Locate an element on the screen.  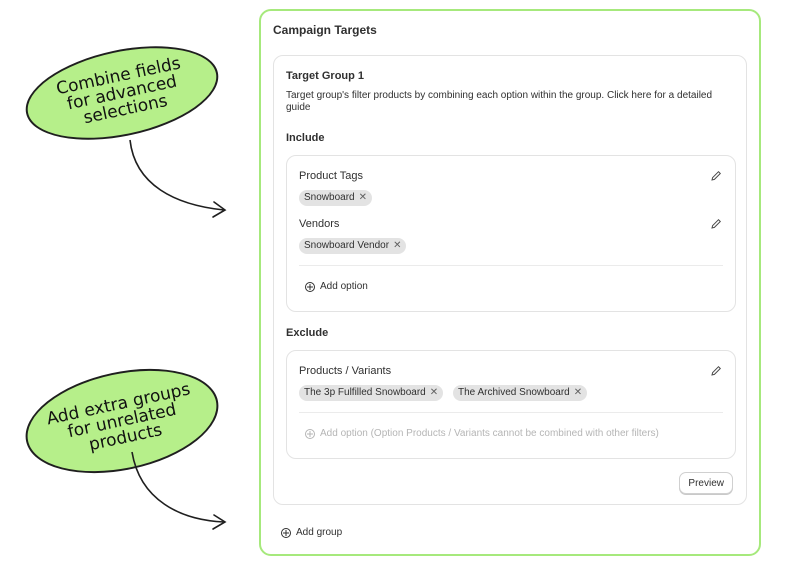
chip-label: The Archived Snowboard is located at coordinates (514, 392).